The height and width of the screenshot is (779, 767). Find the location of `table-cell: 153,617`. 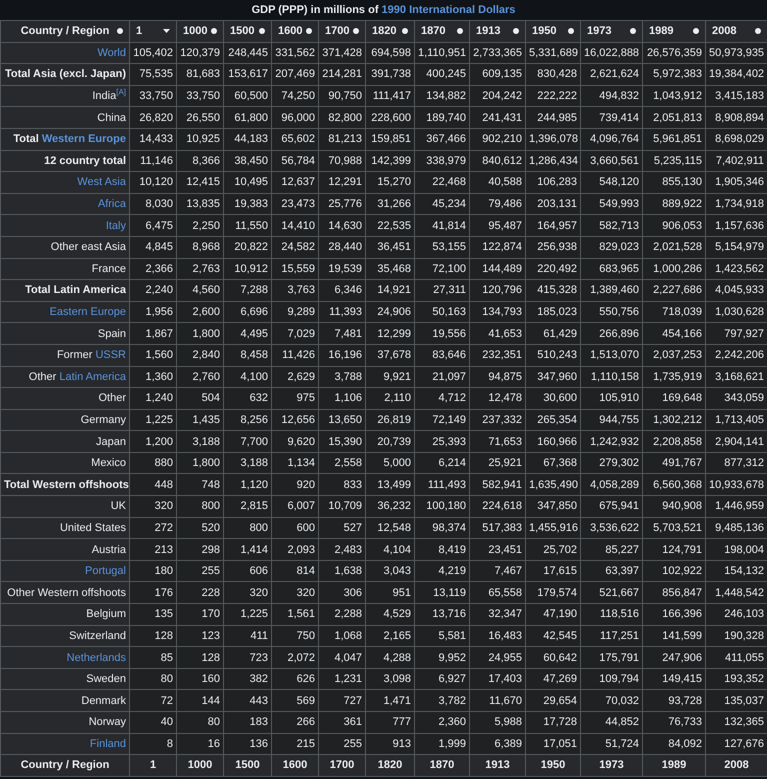

table-cell: 153,617 is located at coordinates (248, 75).